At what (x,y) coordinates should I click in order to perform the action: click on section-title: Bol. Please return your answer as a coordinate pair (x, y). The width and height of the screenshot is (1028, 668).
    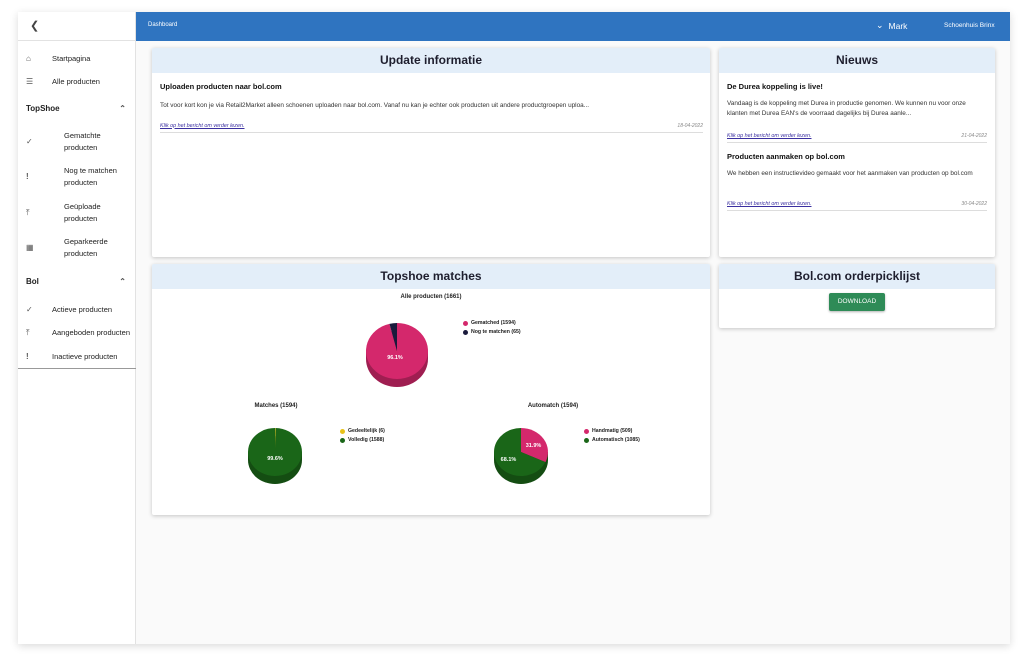
    Looking at the image, I should click on (32, 281).